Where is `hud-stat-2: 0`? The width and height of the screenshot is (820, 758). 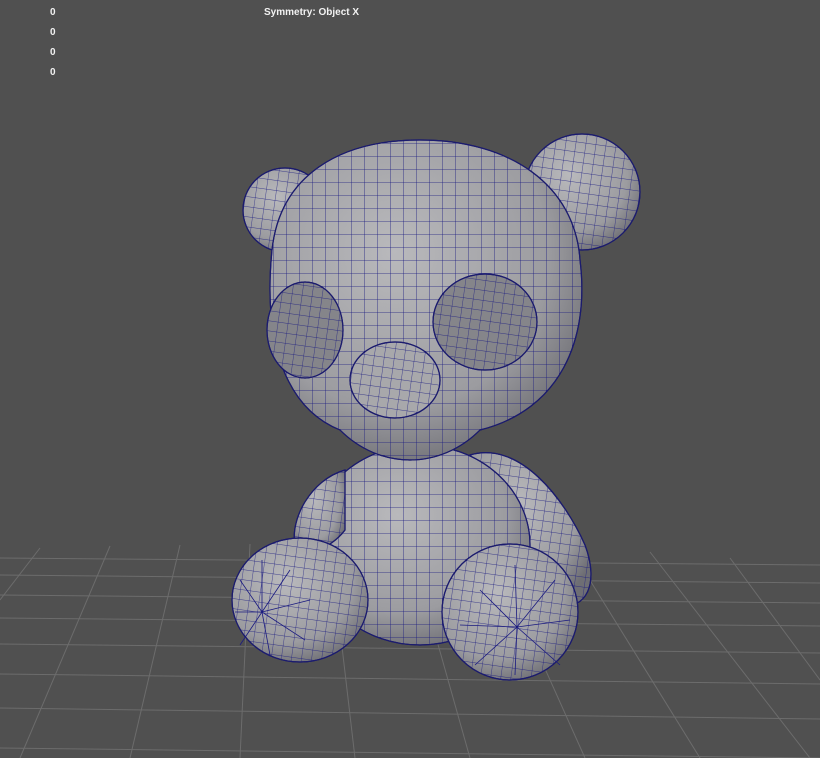
hud-stat-2: 0 is located at coordinates (53, 32).